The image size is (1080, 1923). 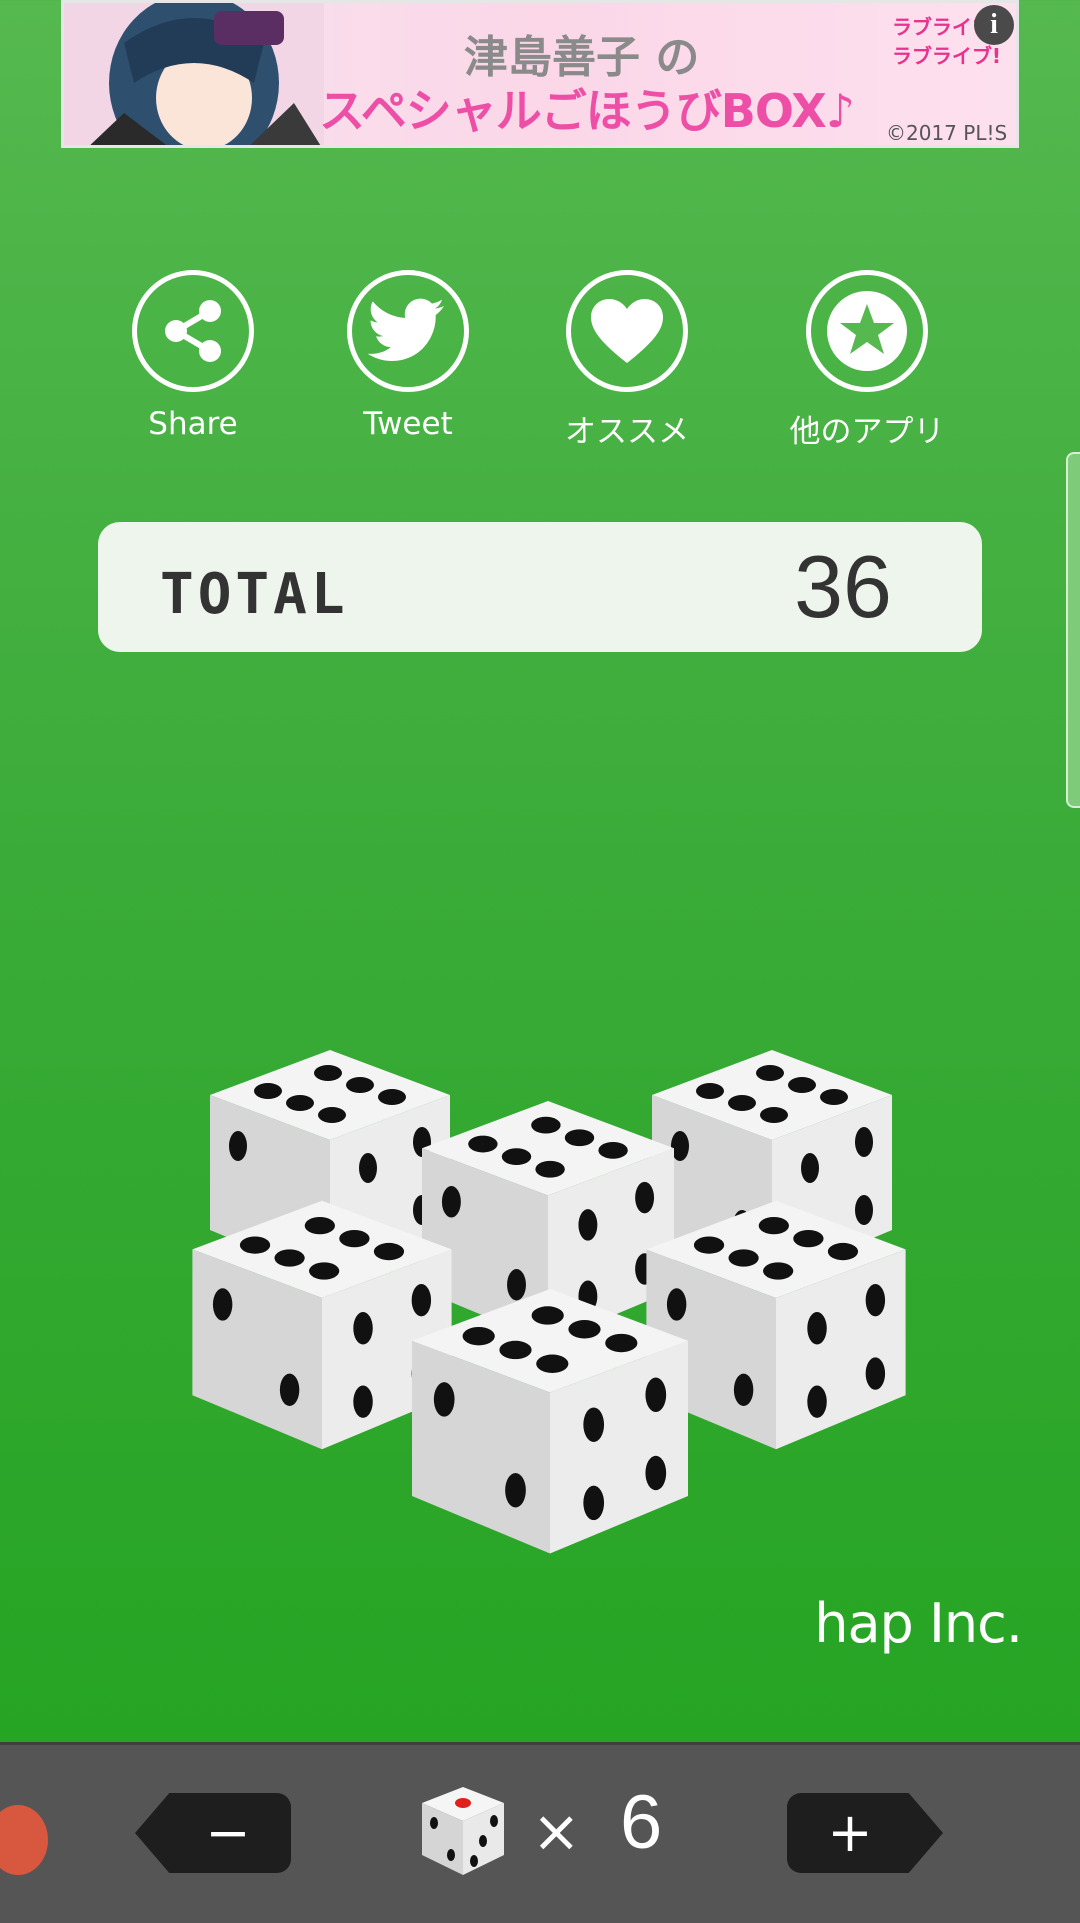 What do you see at coordinates (254, 594) in the screenshot?
I see `total-label: TOTAL` at bounding box center [254, 594].